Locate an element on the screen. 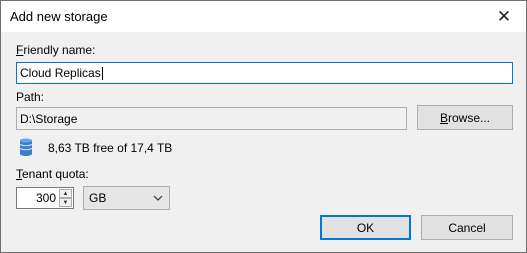 The image size is (527, 253). tenant-quota-label: Tenant quota: is located at coordinates (52, 174).